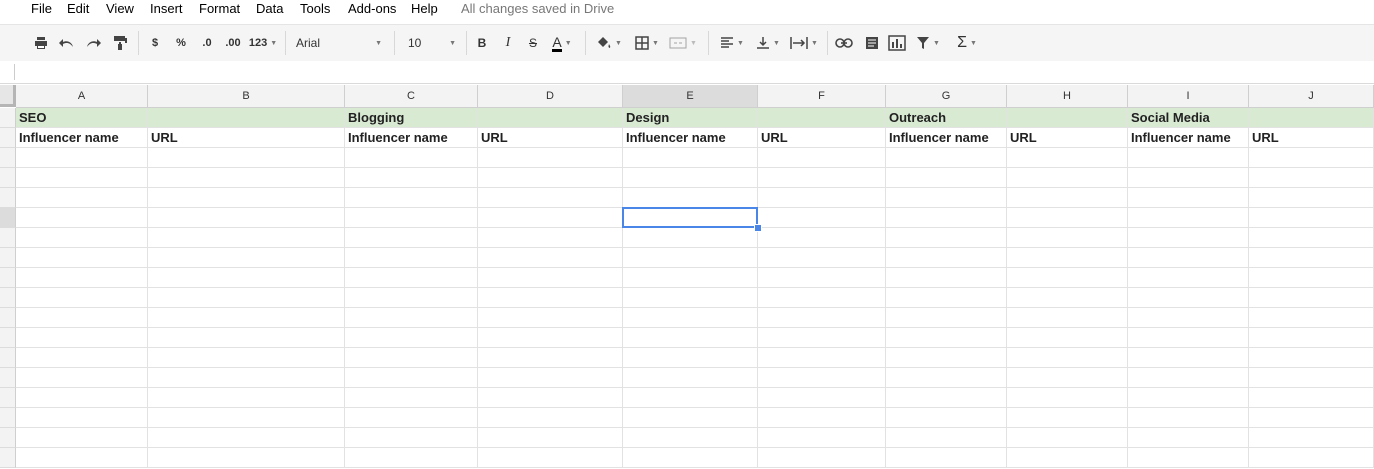 The image size is (1374, 469). Describe the element at coordinates (411, 418) in the screenshot. I see `cell-c16` at that location.